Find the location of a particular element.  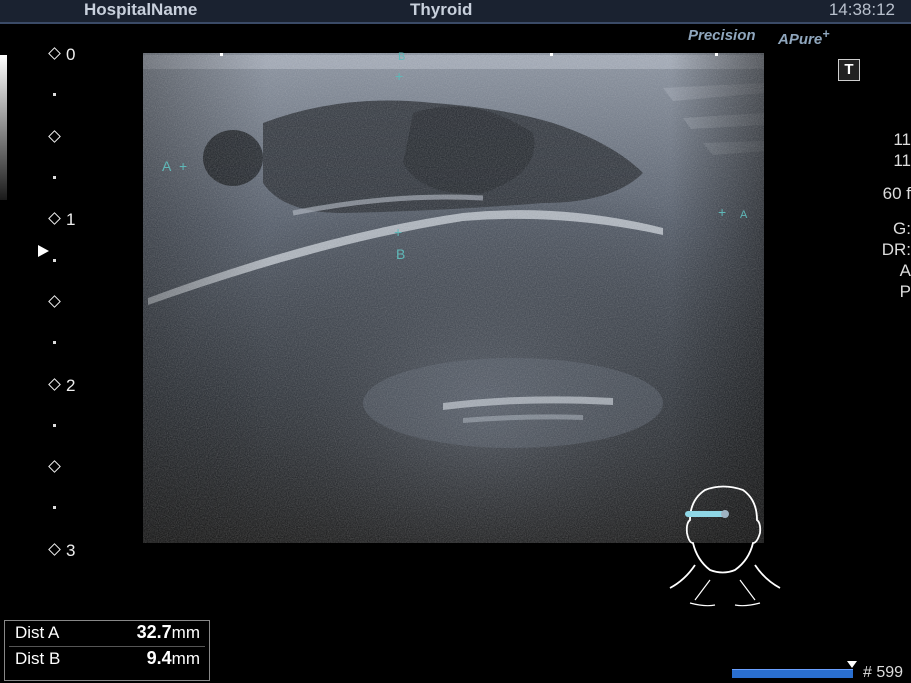

param-frame-rate: 60 f is located at coordinates (896, 193).